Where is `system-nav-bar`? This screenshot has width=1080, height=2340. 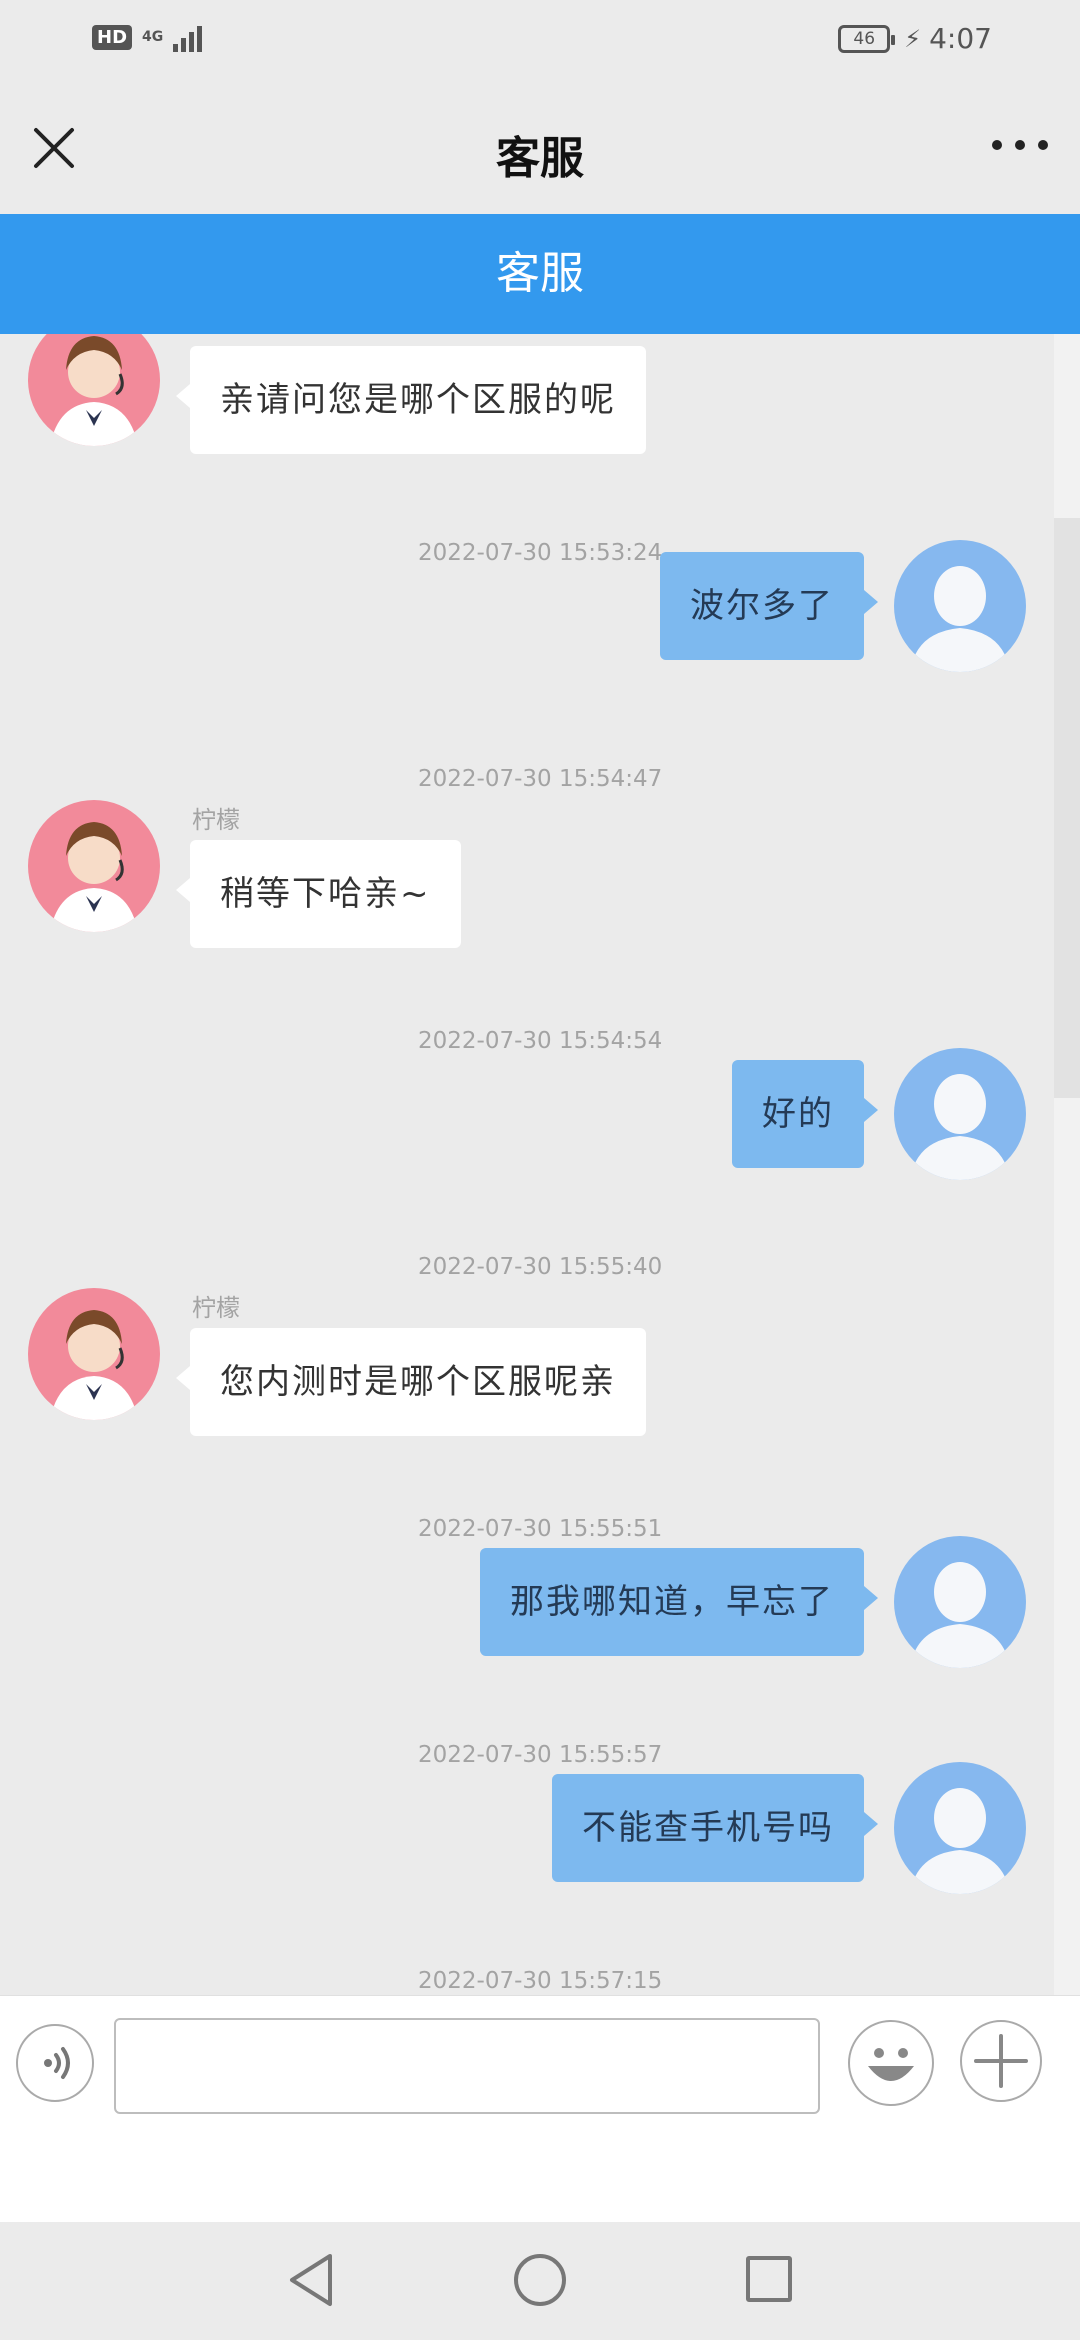 system-nav-bar is located at coordinates (540, 2281).